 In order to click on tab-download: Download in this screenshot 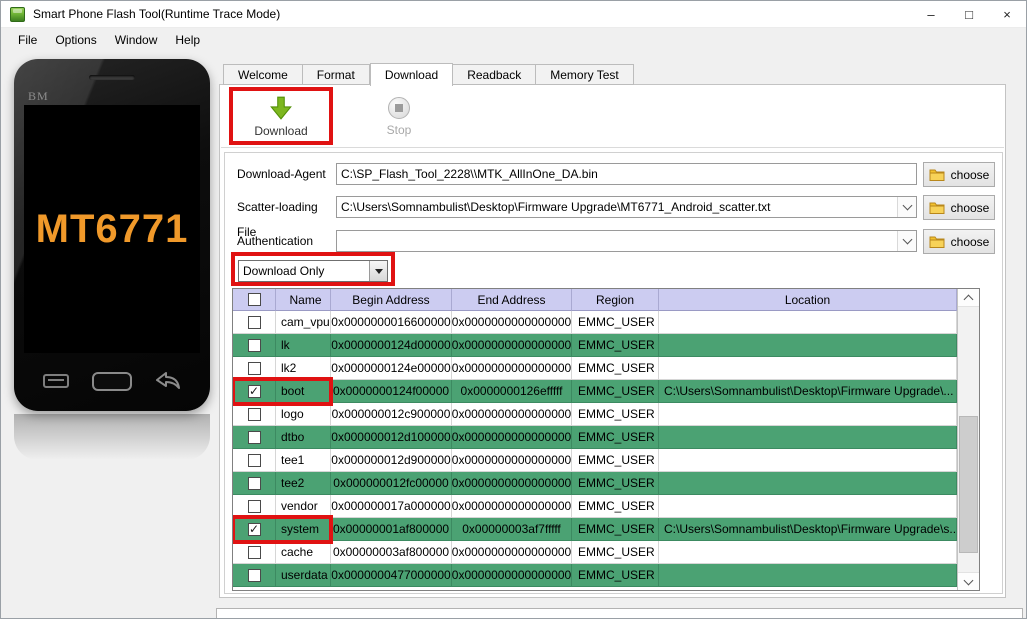, I will do `click(411, 74)`.